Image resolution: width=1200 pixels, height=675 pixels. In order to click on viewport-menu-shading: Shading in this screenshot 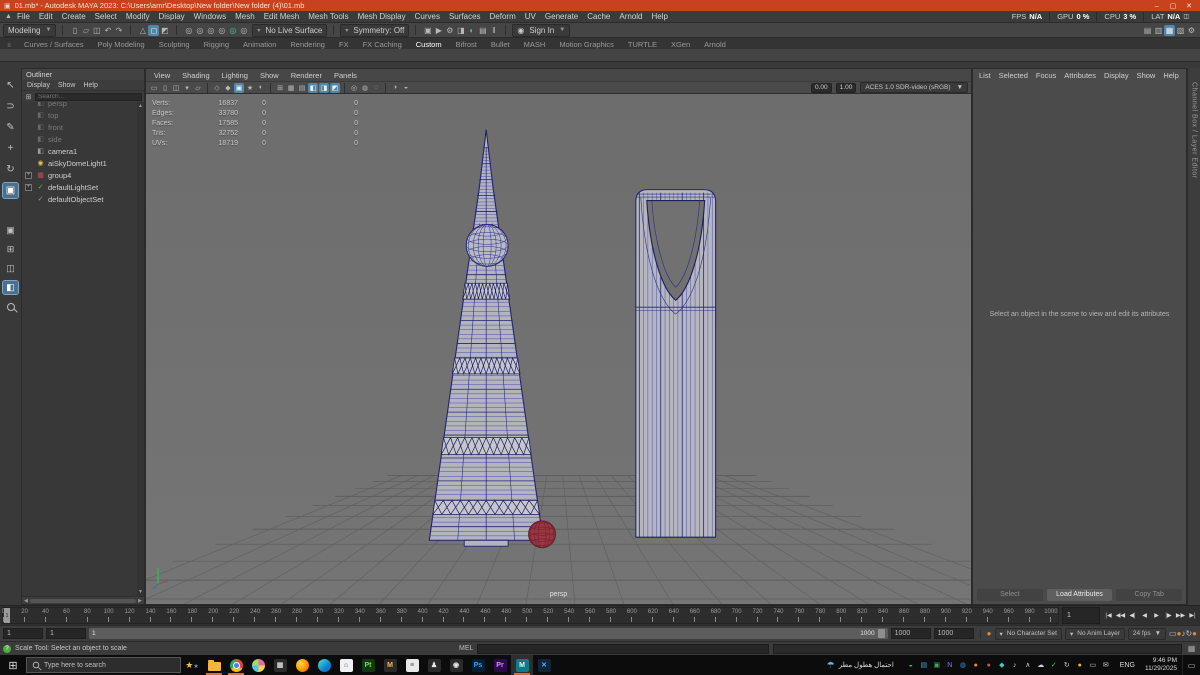, I will do `click(196, 75)`.